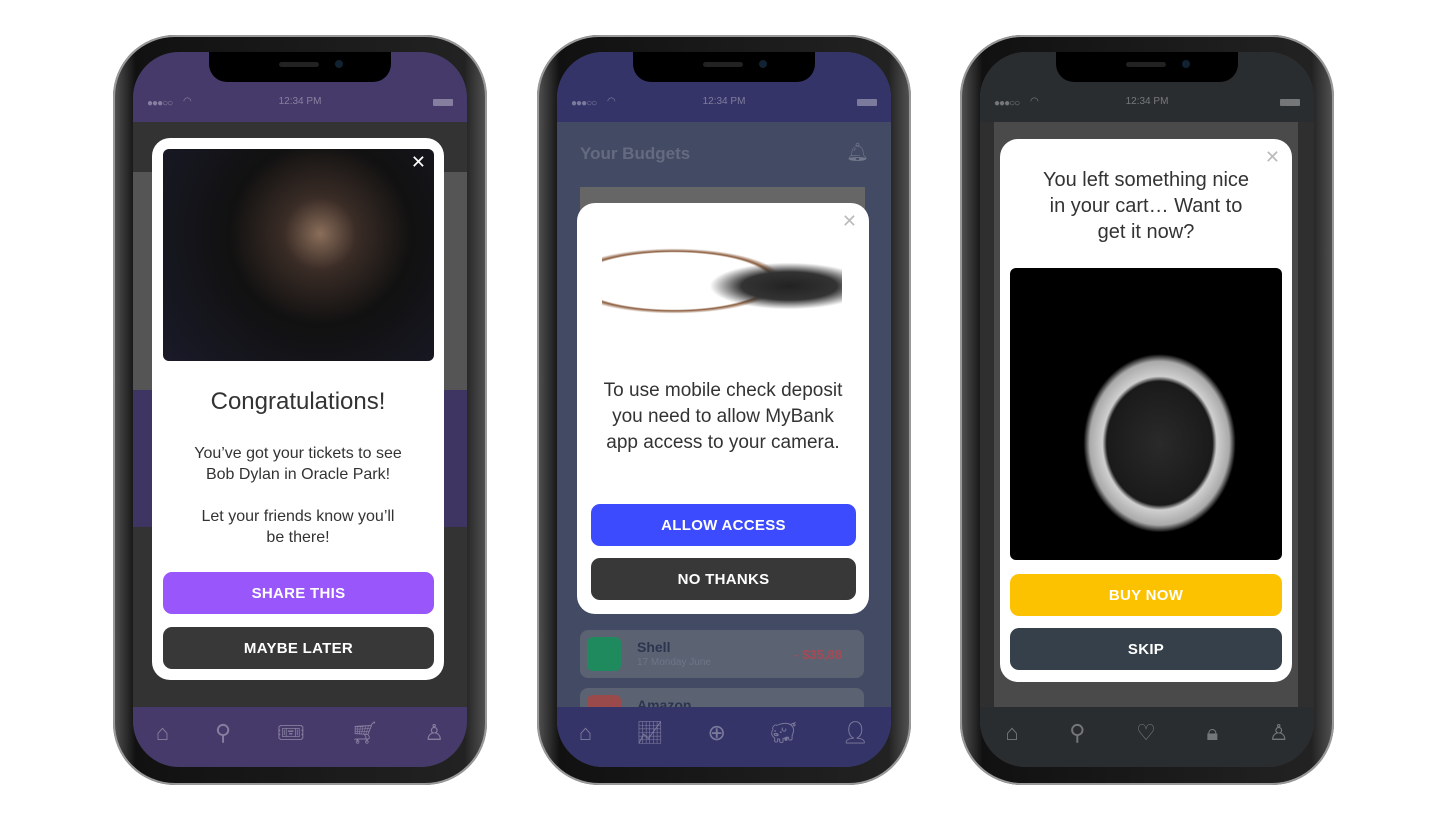  What do you see at coordinates (855, 733) in the screenshot?
I see `user-icon: 👤︎` at bounding box center [855, 733].